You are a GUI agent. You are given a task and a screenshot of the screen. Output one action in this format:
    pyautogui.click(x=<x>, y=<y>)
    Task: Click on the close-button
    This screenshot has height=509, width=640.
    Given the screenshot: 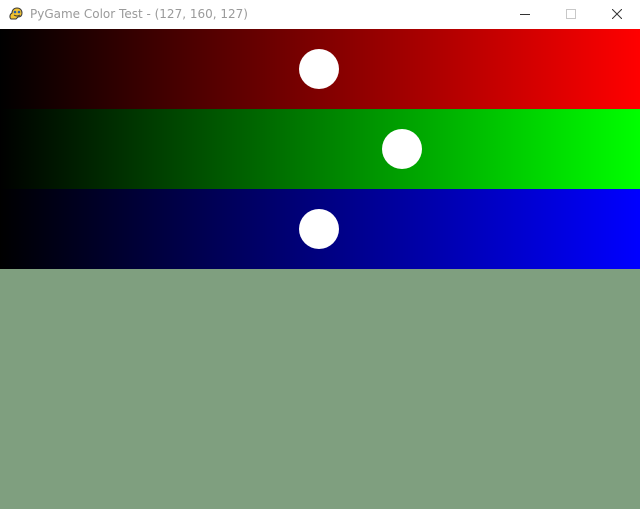 What is the action you would take?
    pyautogui.click(x=617, y=14)
    